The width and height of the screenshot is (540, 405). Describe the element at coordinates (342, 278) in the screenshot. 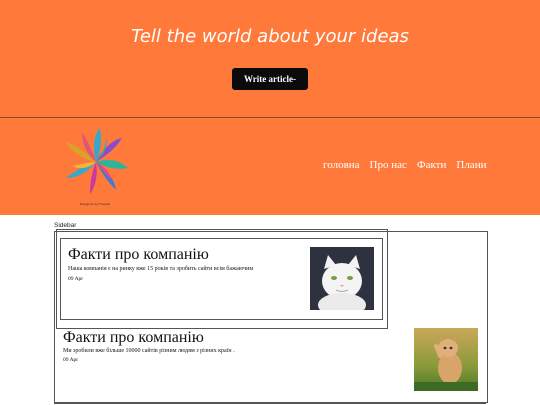

I see `white-cat-image` at that location.